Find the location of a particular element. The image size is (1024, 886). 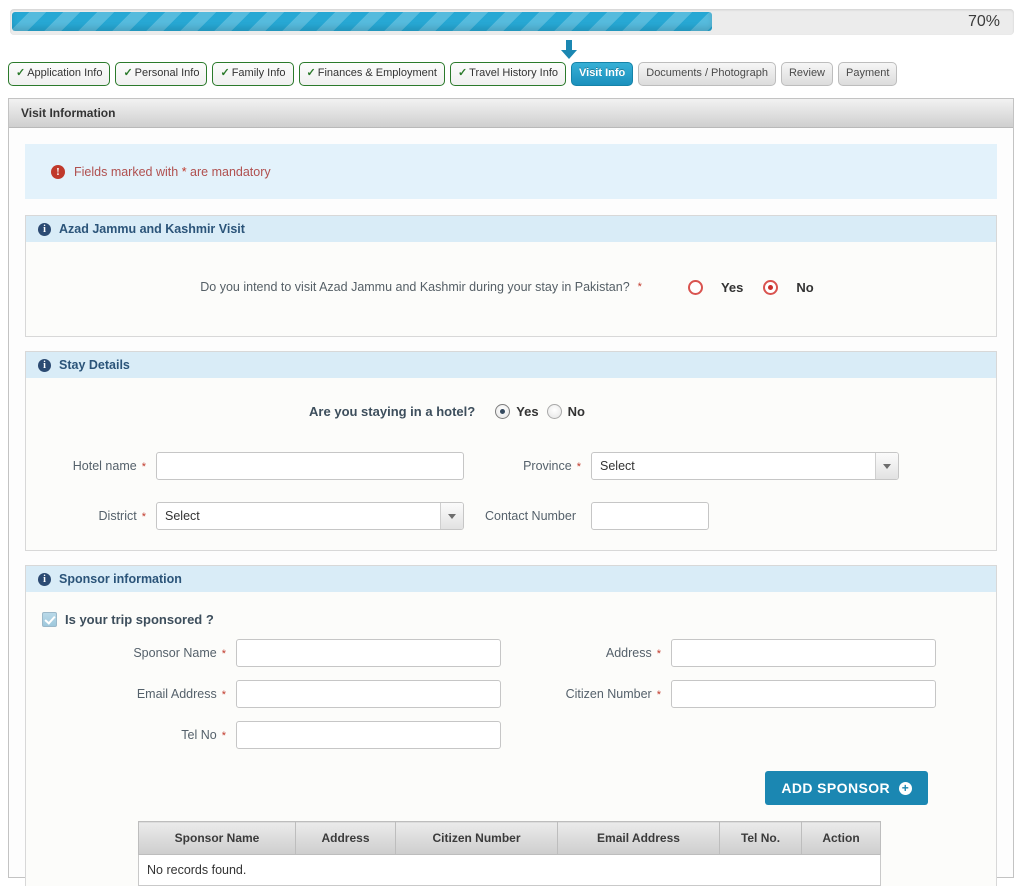

step-tab-personal-info: ✓ Personal Info is located at coordinates (161, 74).